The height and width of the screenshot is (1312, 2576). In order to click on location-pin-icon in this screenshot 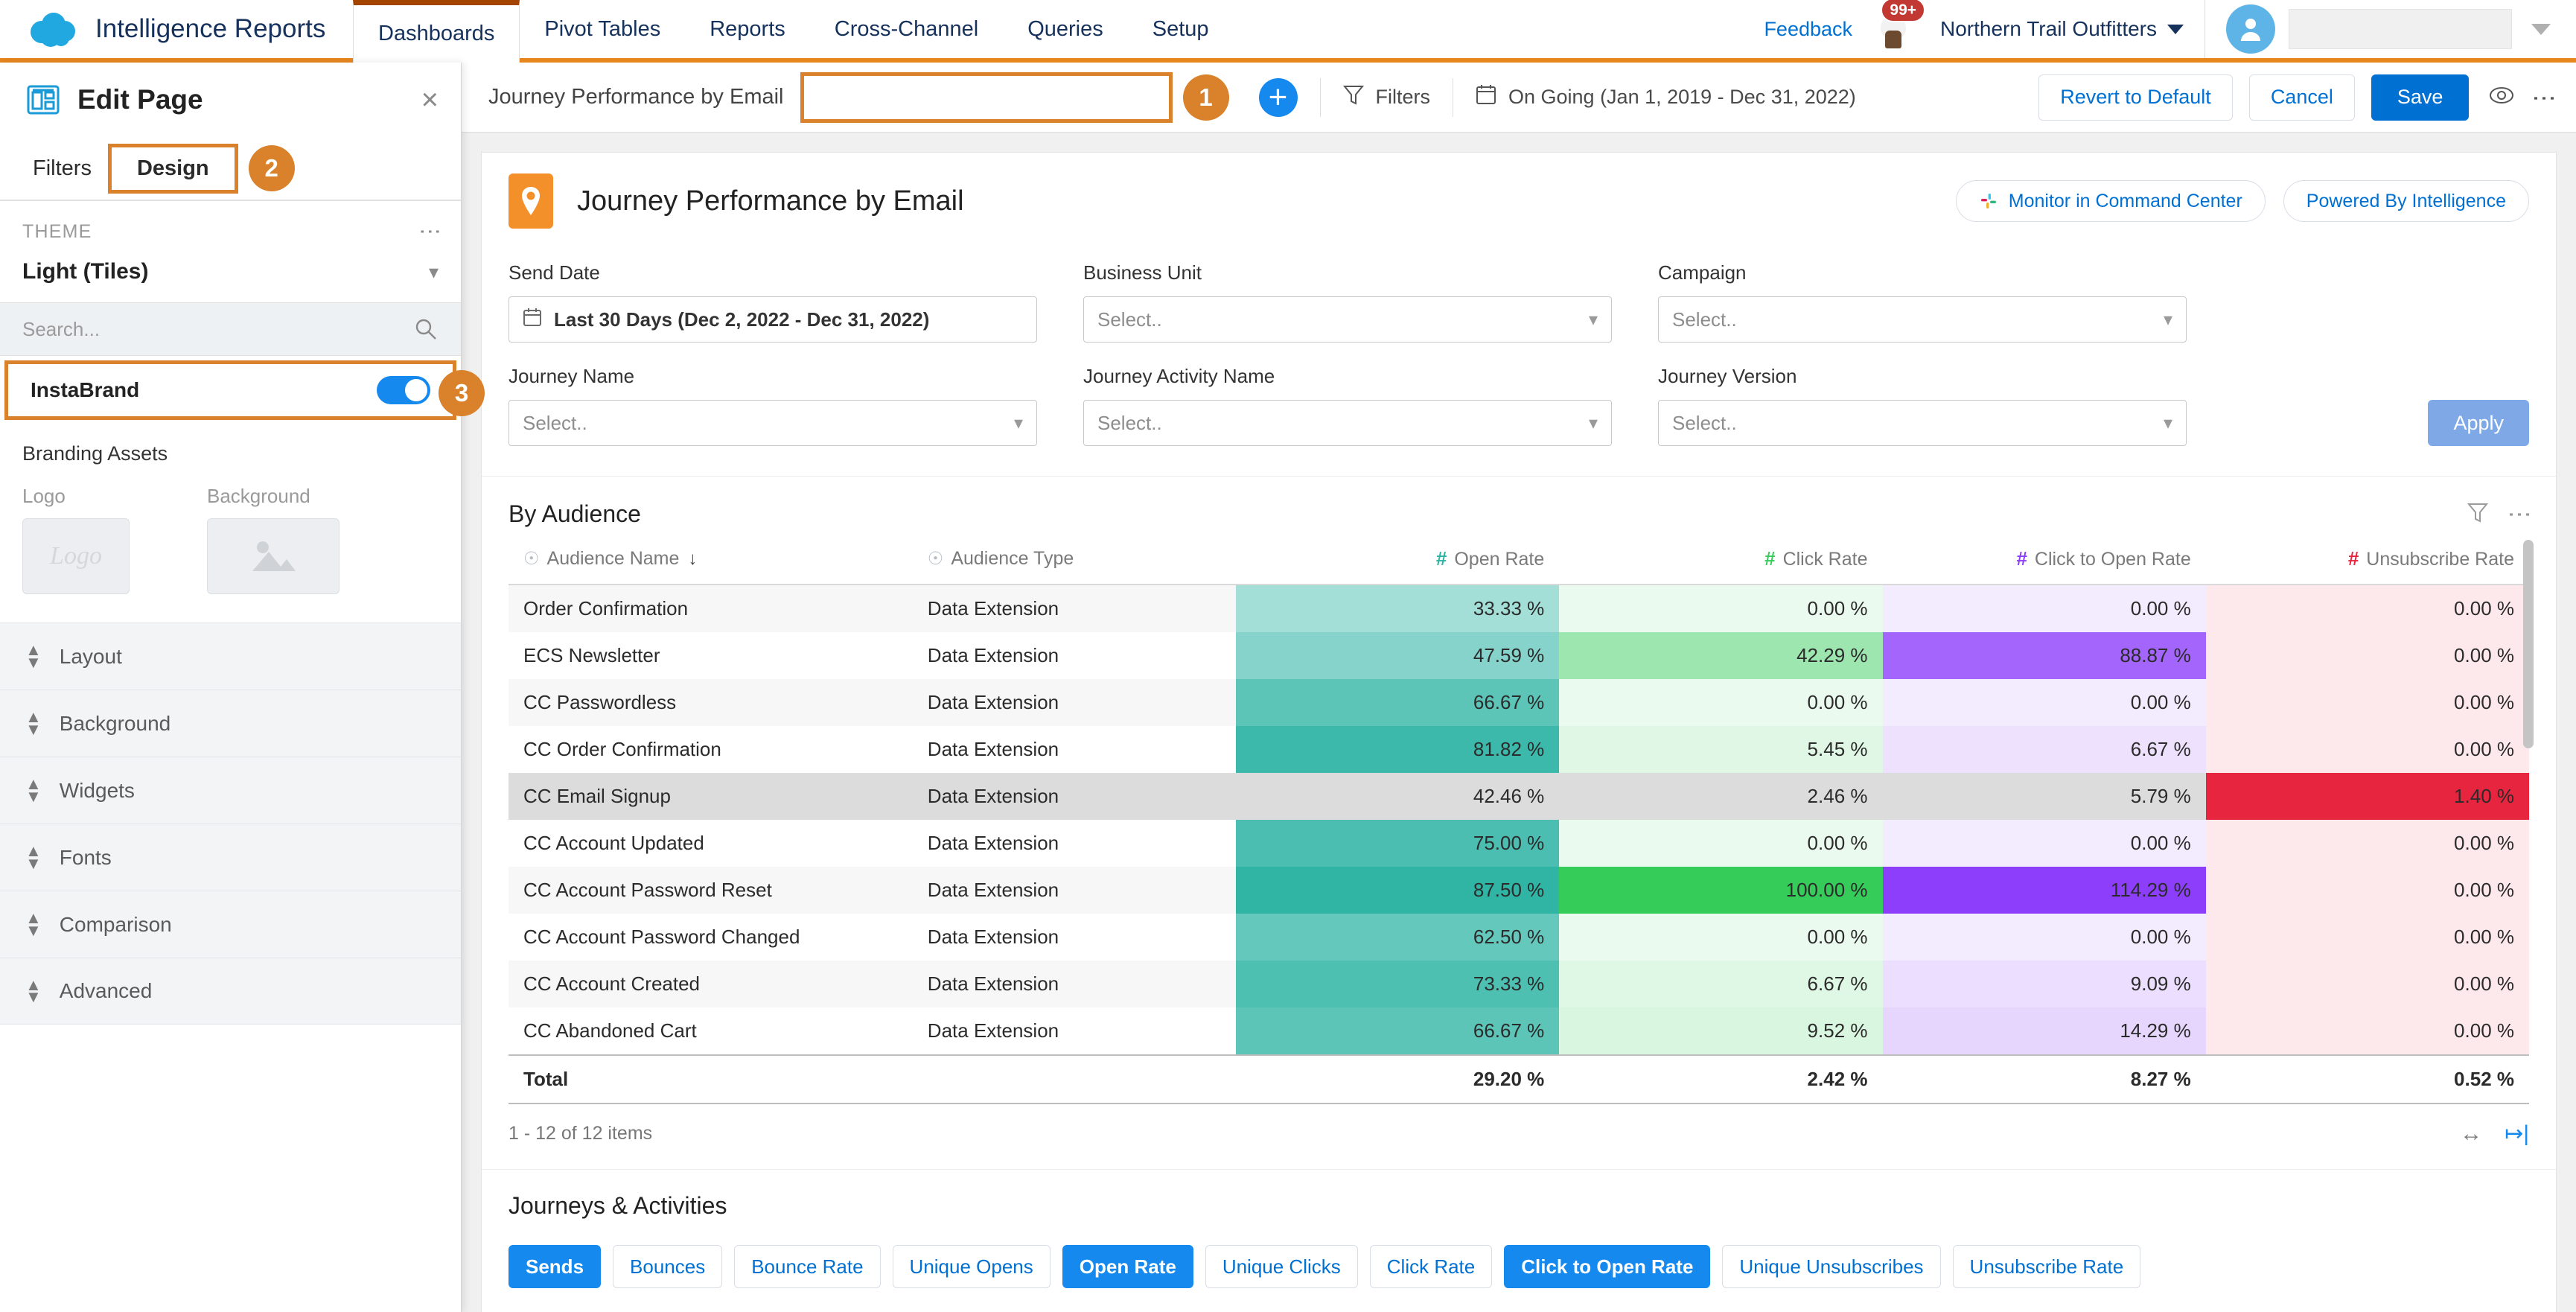, I will do `click(530, 201)`.